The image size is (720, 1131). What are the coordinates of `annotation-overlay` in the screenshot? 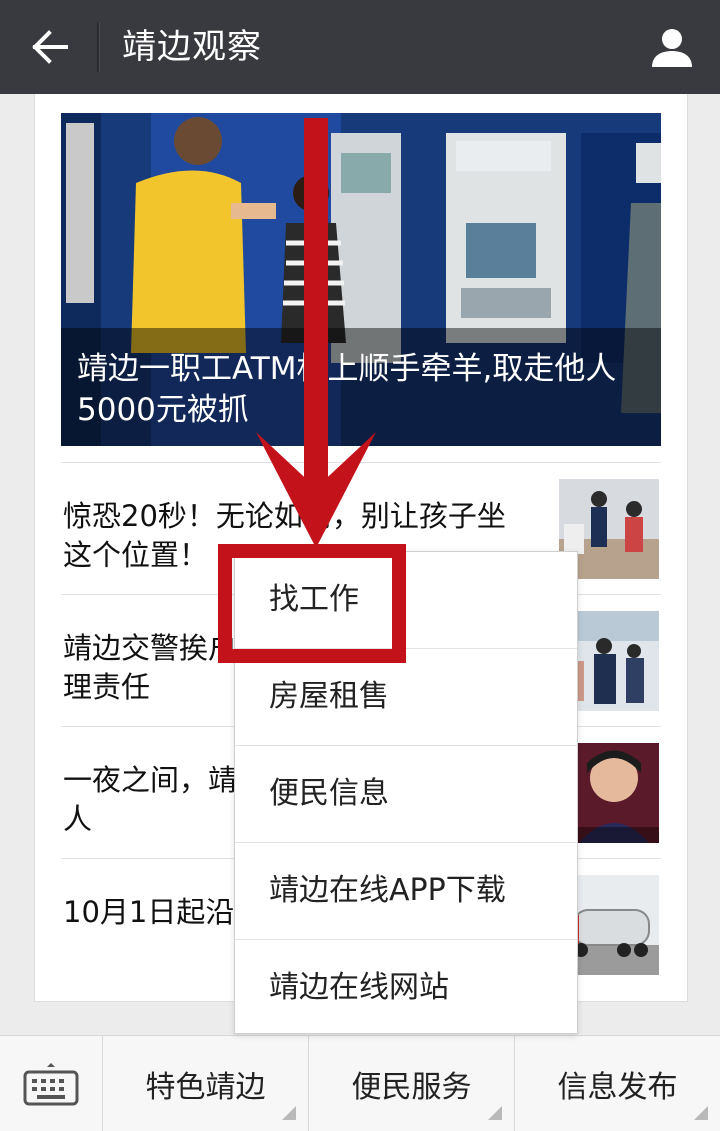 It's located at (312, 390).